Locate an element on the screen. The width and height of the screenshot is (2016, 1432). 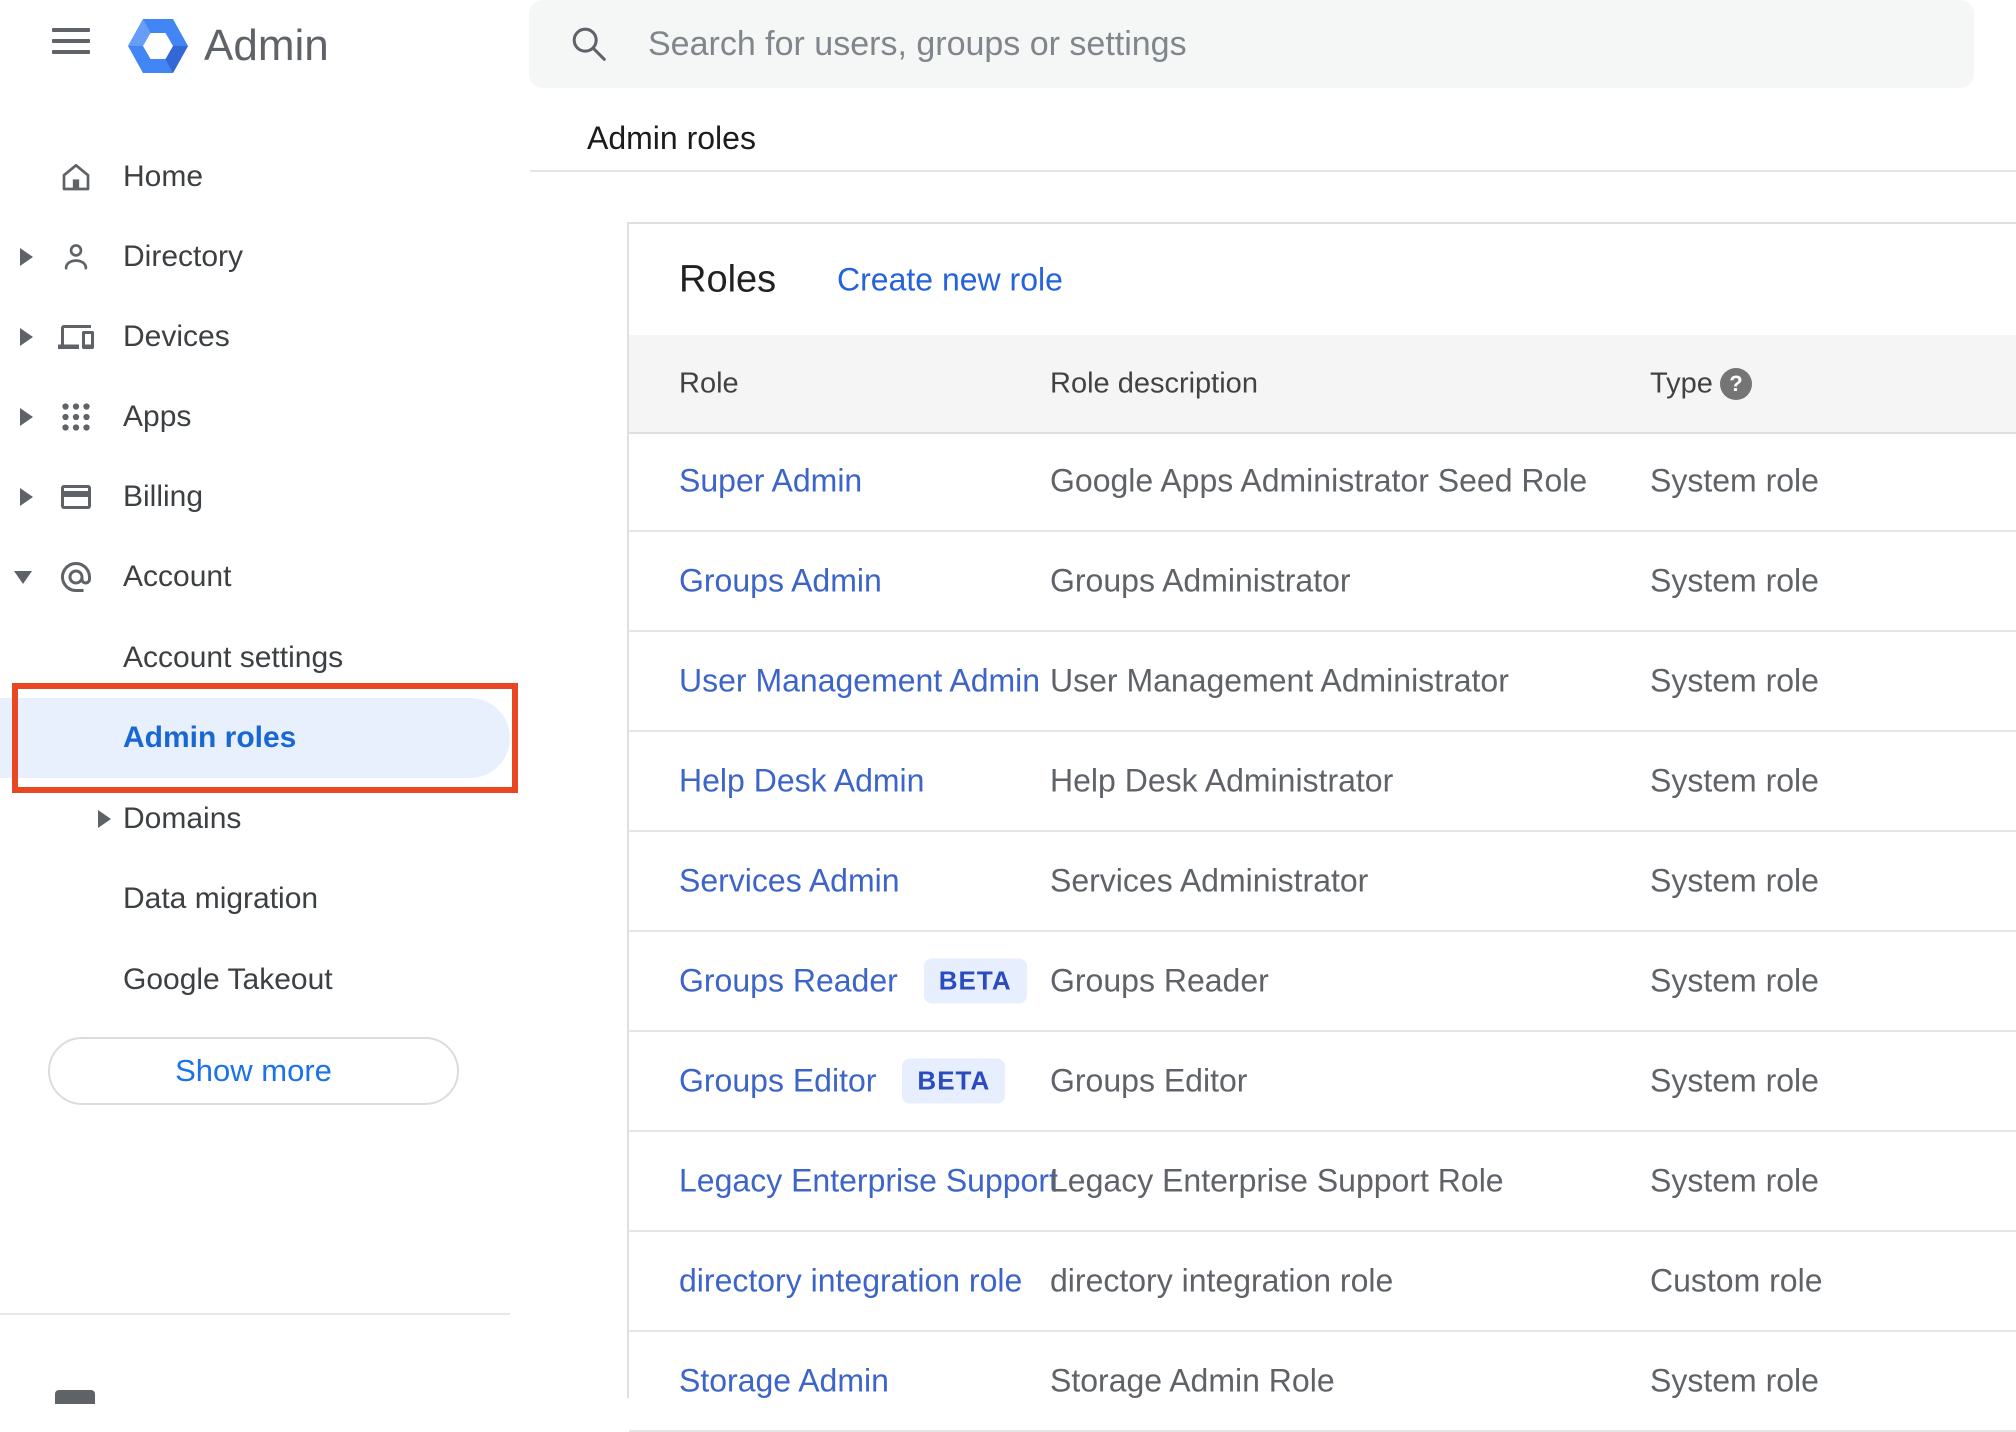
role-description-cell: Storage Admin Role is located at coordinates (1192, 1380).